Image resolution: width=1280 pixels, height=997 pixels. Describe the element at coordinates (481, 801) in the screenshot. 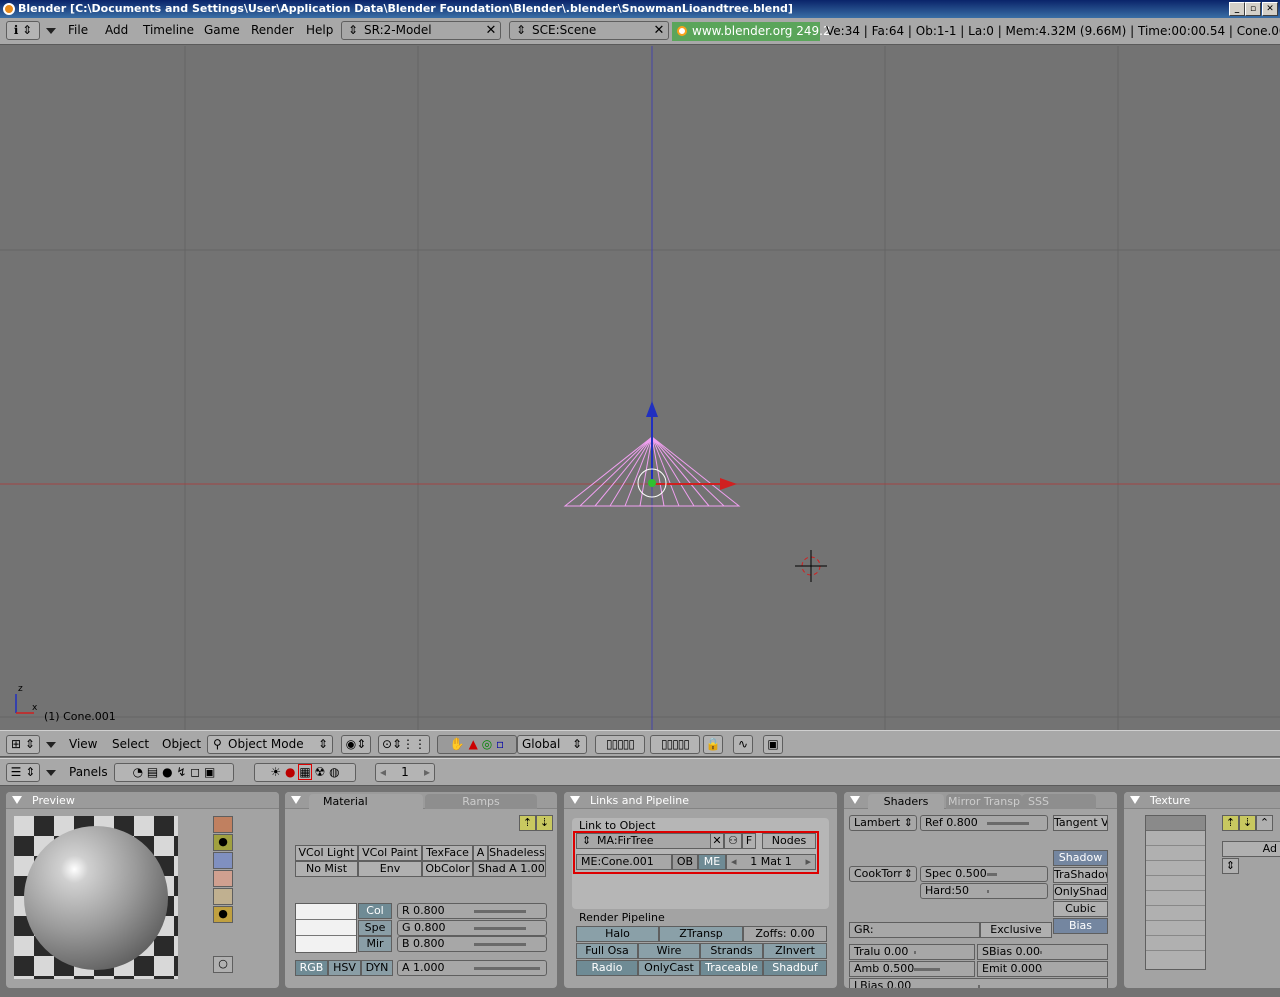

I see `tab-ramps: Ramps` at that location.